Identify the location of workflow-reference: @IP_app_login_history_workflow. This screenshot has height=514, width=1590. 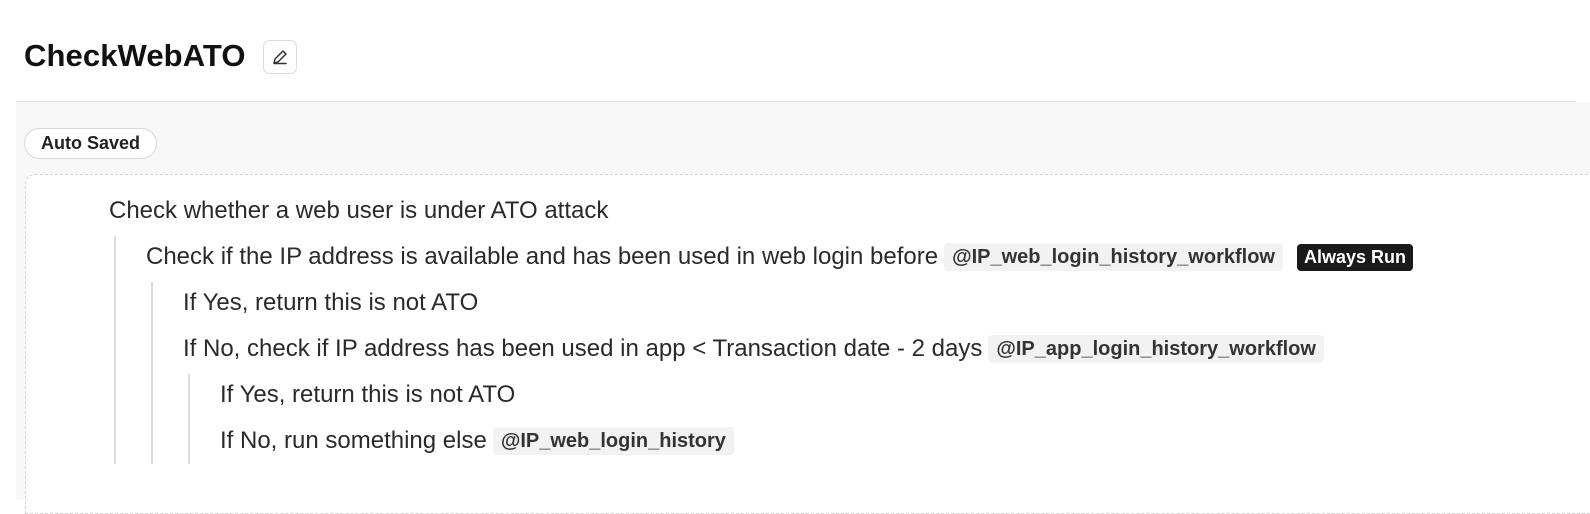
(1156, 349).